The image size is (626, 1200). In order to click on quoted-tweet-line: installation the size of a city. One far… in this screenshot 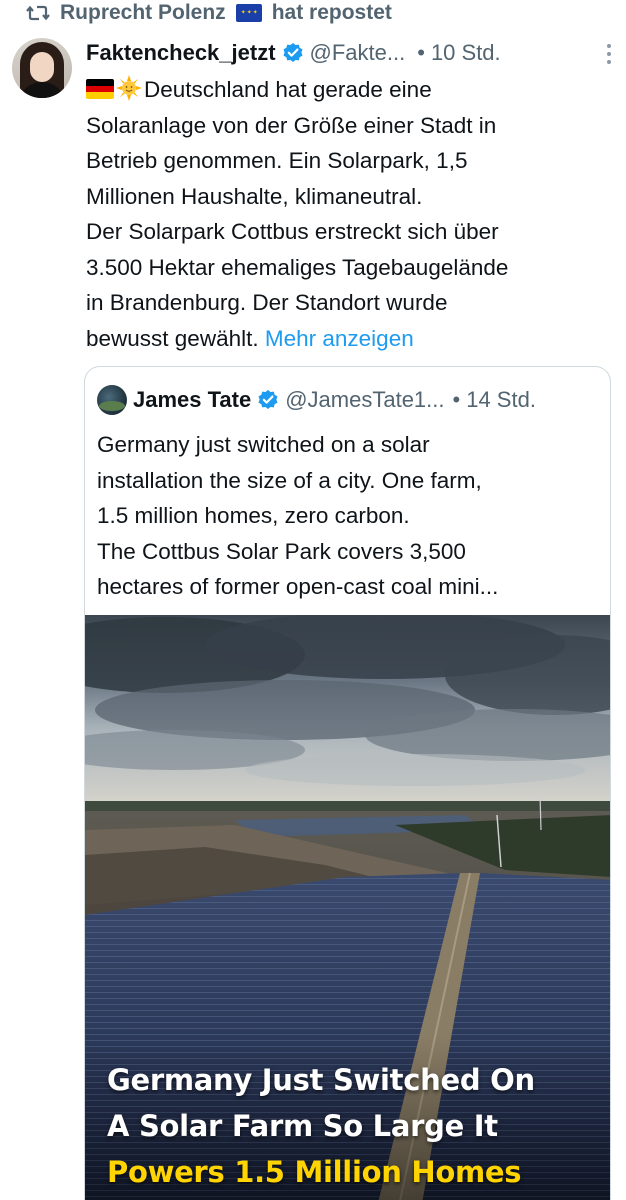, I will do `click(289, 480)`.